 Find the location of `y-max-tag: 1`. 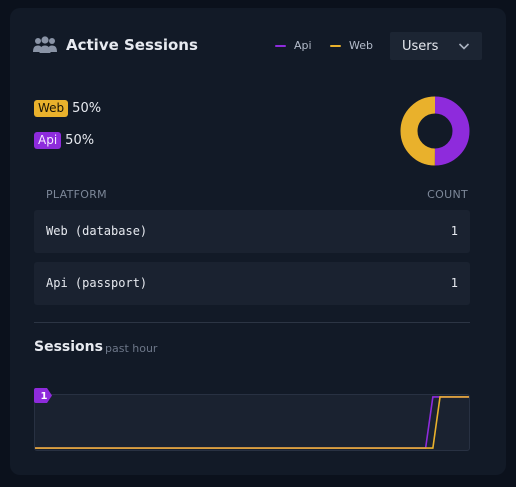

y-max-tag: 1 is located at coordinates (43, 395).